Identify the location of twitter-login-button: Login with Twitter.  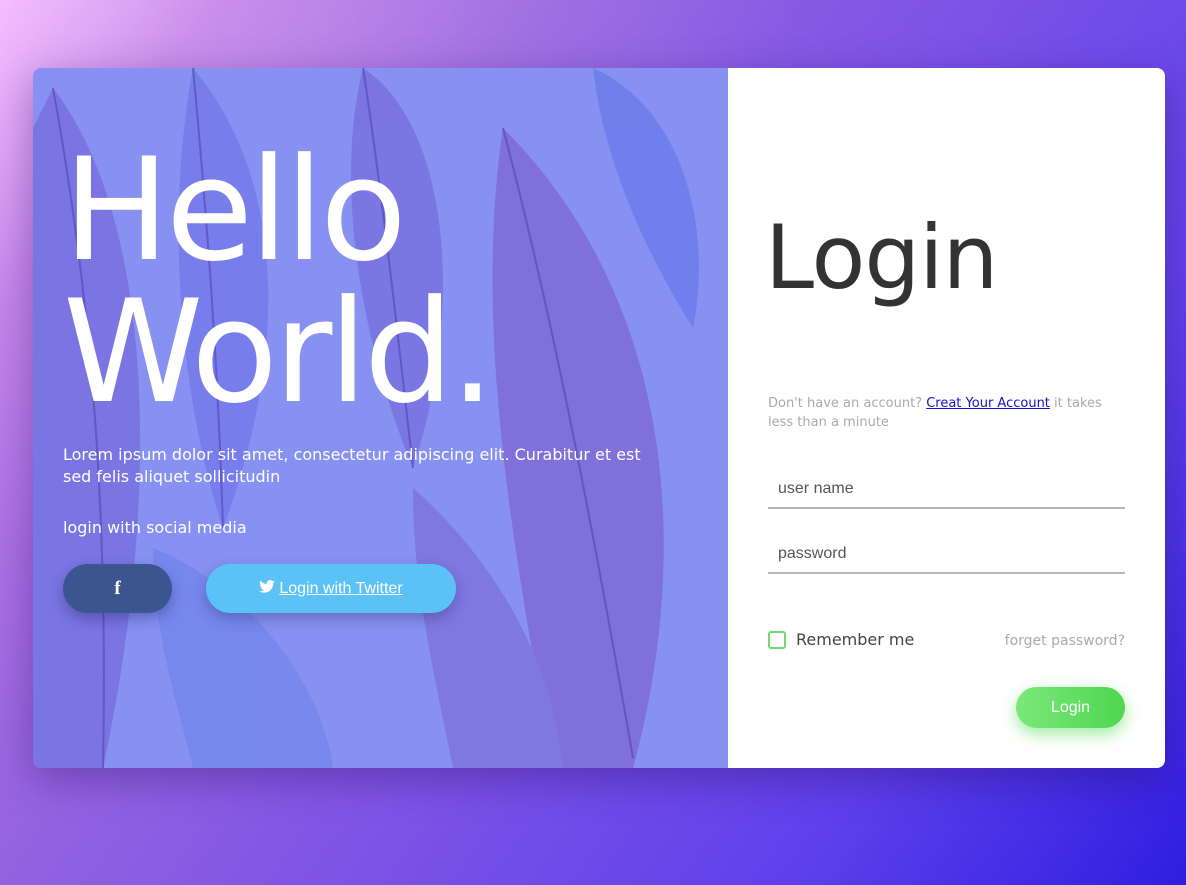
(331, 588).